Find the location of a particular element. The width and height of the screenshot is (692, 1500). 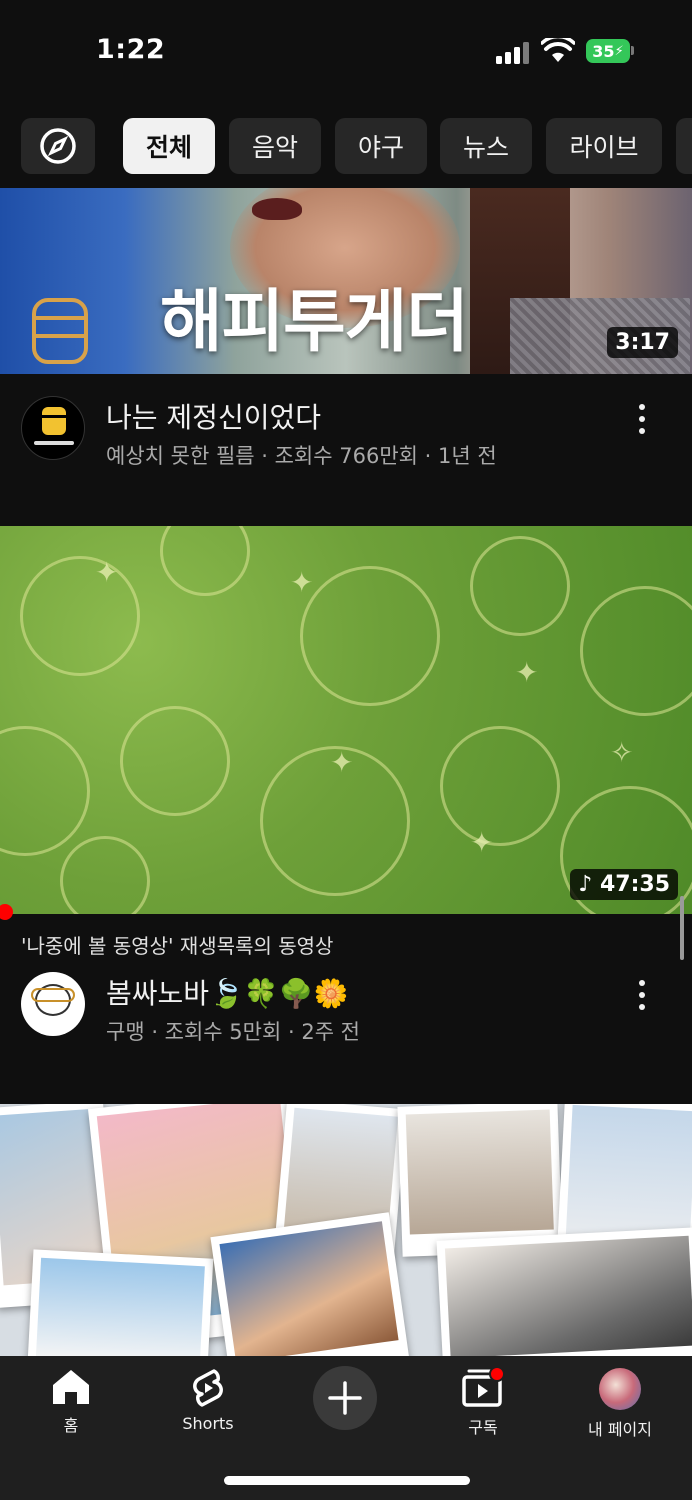

video-thumbnail: 해피투게더 3:17 is located at coordinates (346, 281).